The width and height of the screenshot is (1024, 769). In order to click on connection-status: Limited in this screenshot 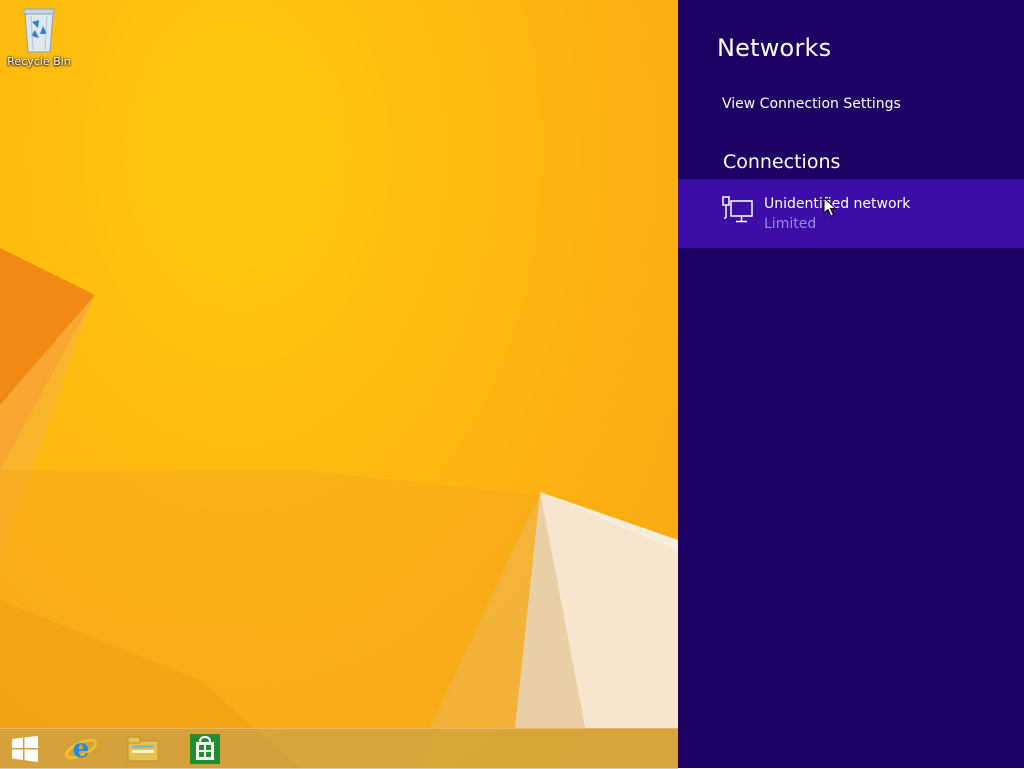, I will do `click(790, 224)`.